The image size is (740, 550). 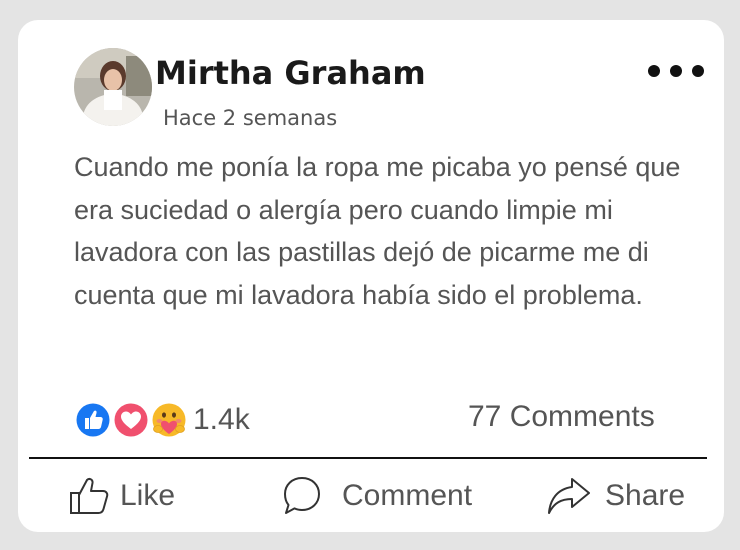 I want to click on like-label: Like, so click(x=148, y=495).